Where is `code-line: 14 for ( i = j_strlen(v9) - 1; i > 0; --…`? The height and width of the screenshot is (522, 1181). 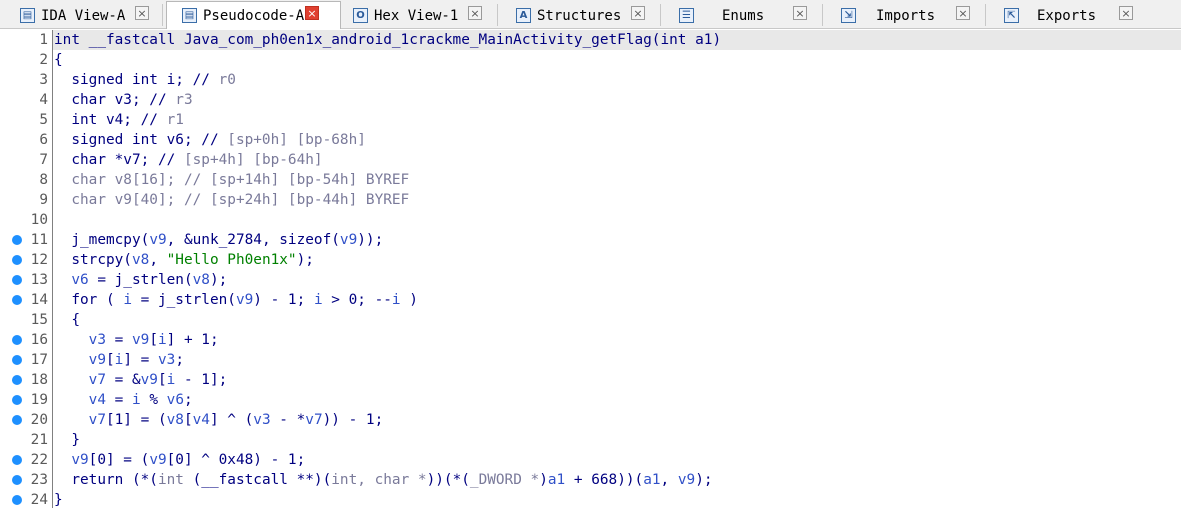
code-line: 14 for ( i = j_strlen(v9) - 1; i > 0; --… is located at coordinates (590, 300).